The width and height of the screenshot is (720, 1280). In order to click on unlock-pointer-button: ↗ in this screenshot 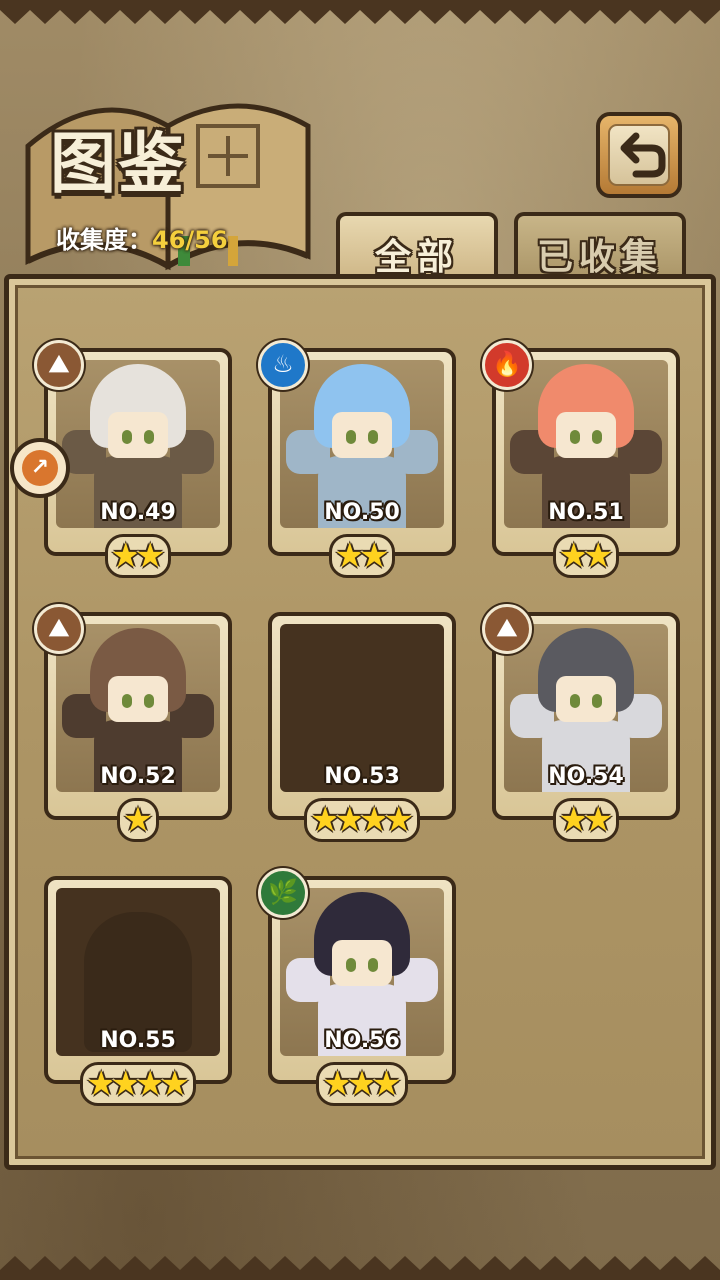, I will do `click(40, 468)`.